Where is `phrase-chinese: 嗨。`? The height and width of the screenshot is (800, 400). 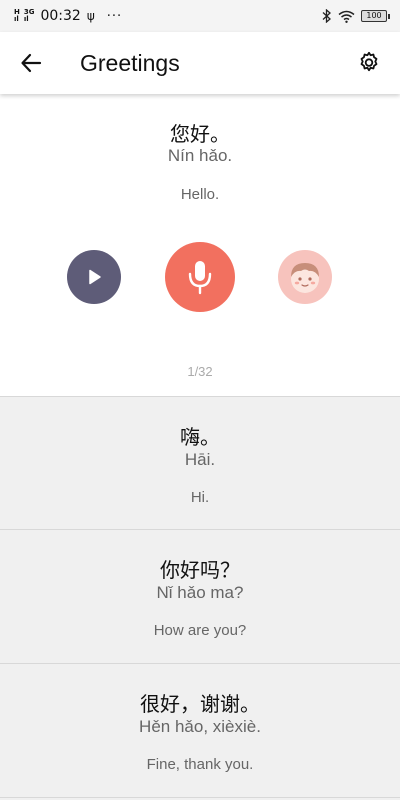
phrase-chinese: 嗨。 is located at coordinates (200, 437).